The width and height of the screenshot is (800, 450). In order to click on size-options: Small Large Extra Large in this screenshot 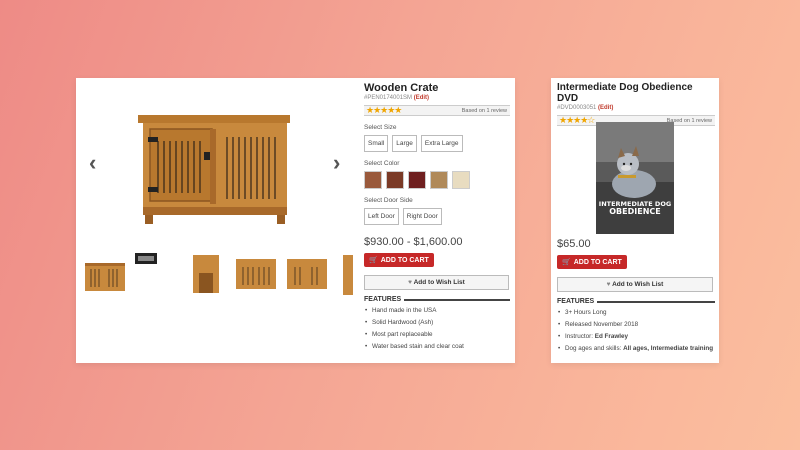, I will do `click(437, 143)`.